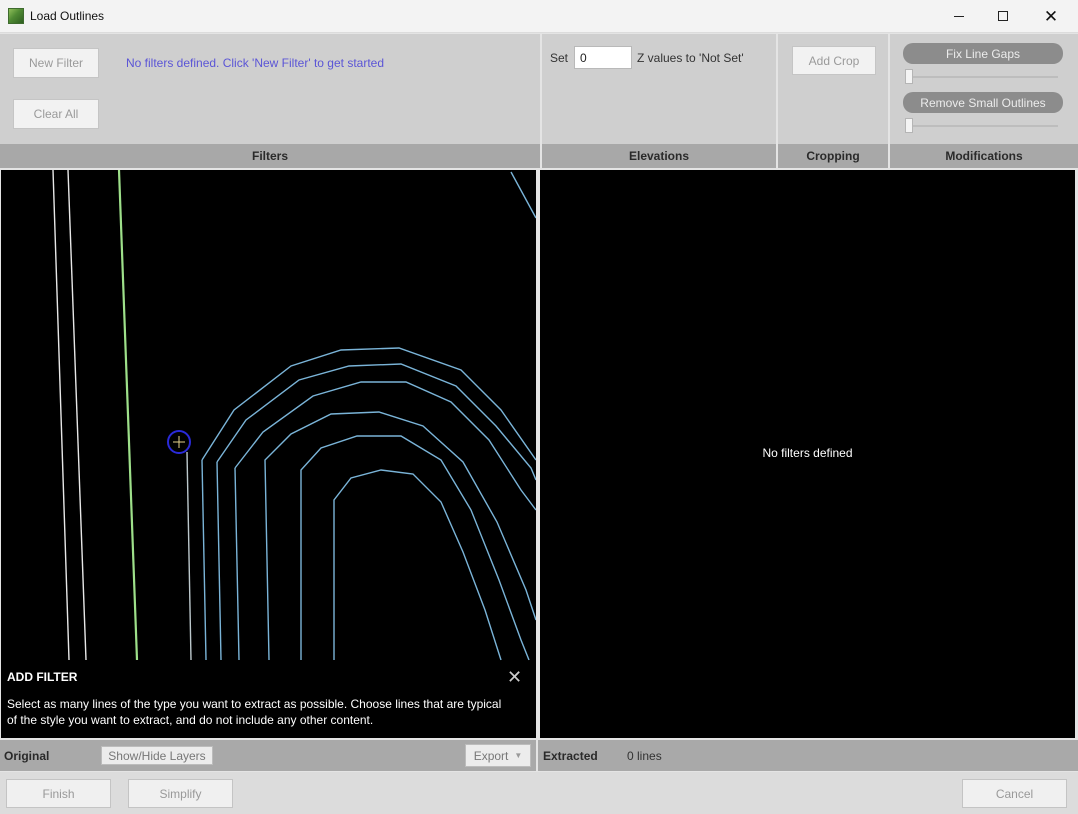  What do you see at coordinates (42, 677) in the screenshot?
I see `add-filter-title: ADD FILTER` at bounding box center [42, 677].